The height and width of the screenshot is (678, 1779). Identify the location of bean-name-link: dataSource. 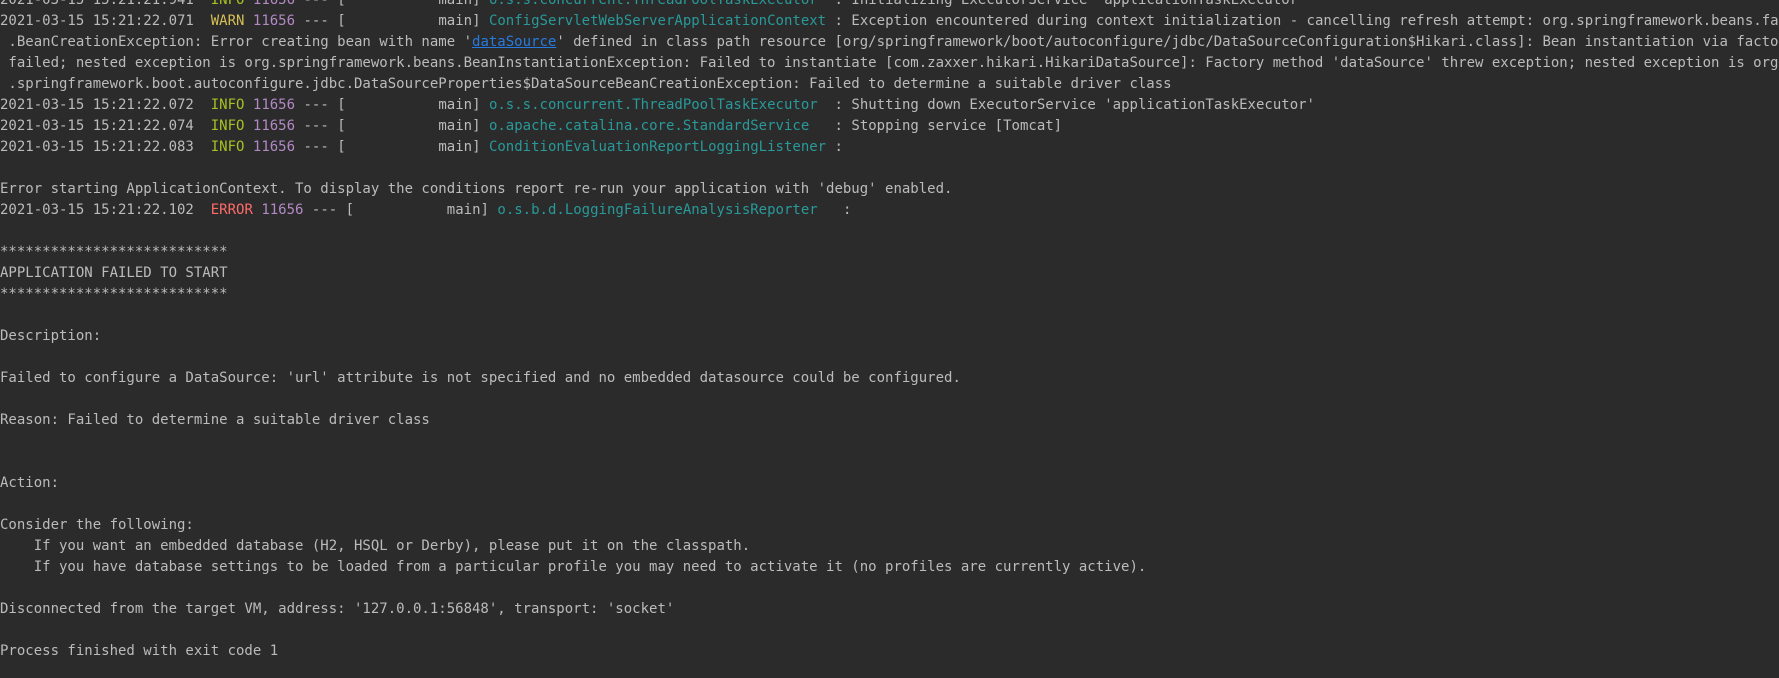
(514, 42).